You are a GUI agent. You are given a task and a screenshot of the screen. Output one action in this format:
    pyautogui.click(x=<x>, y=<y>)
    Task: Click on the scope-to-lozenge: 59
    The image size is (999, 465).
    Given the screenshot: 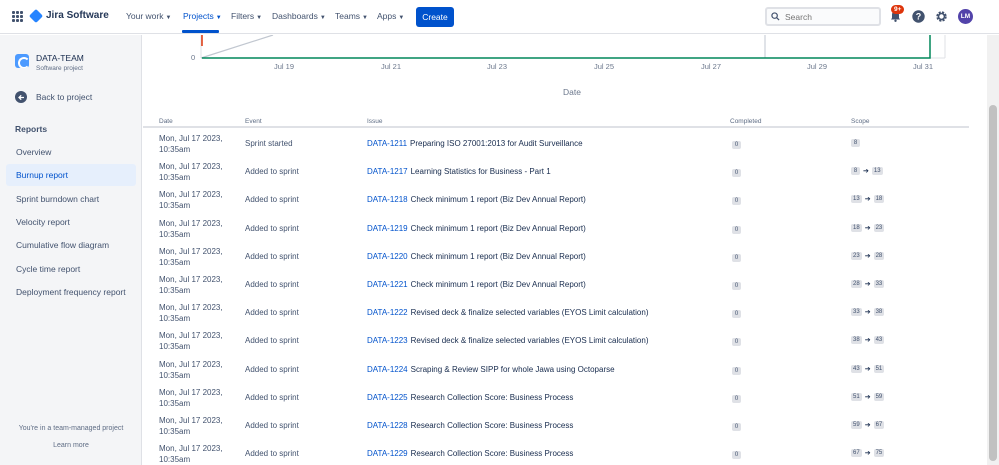 What is the action you would take?
    pyautogui.click(x=879, y=396)
    